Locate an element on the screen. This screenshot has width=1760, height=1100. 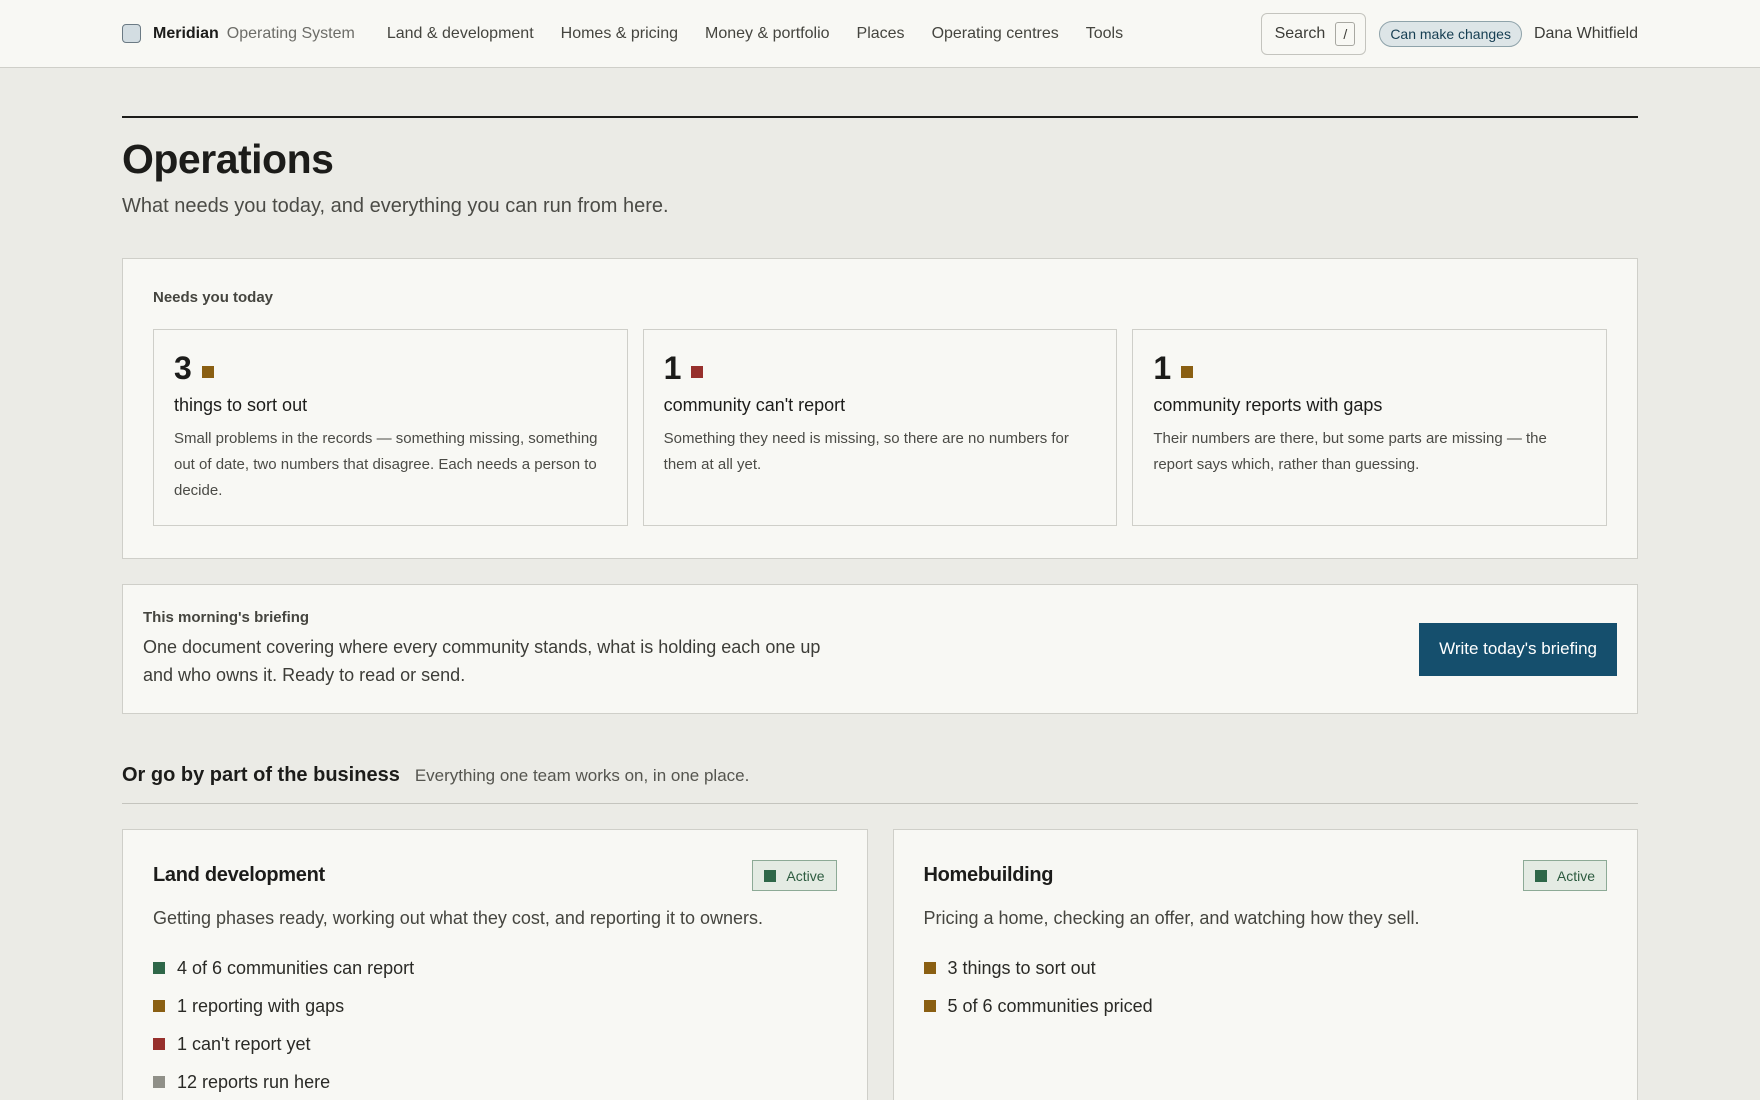
brand-name: Meridian is located at coordinates (186, 33).